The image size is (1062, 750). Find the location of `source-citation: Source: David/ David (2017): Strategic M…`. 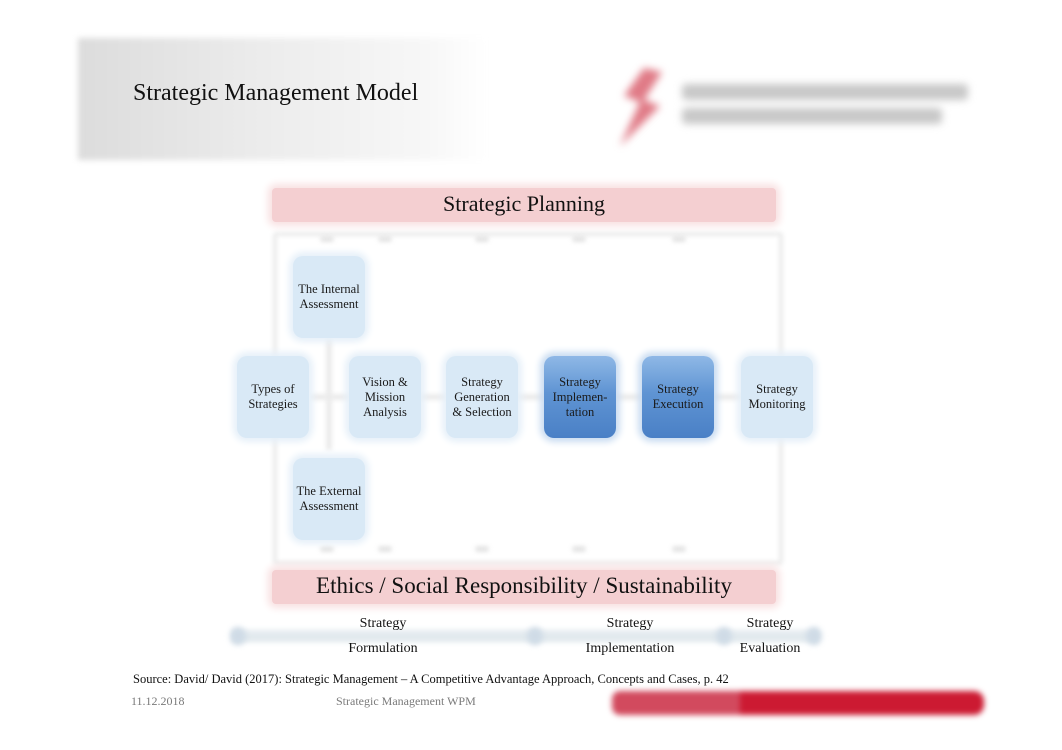

source-citation: Source: David/ David (2017): Strategic M… is located at coordinates (431, 679).